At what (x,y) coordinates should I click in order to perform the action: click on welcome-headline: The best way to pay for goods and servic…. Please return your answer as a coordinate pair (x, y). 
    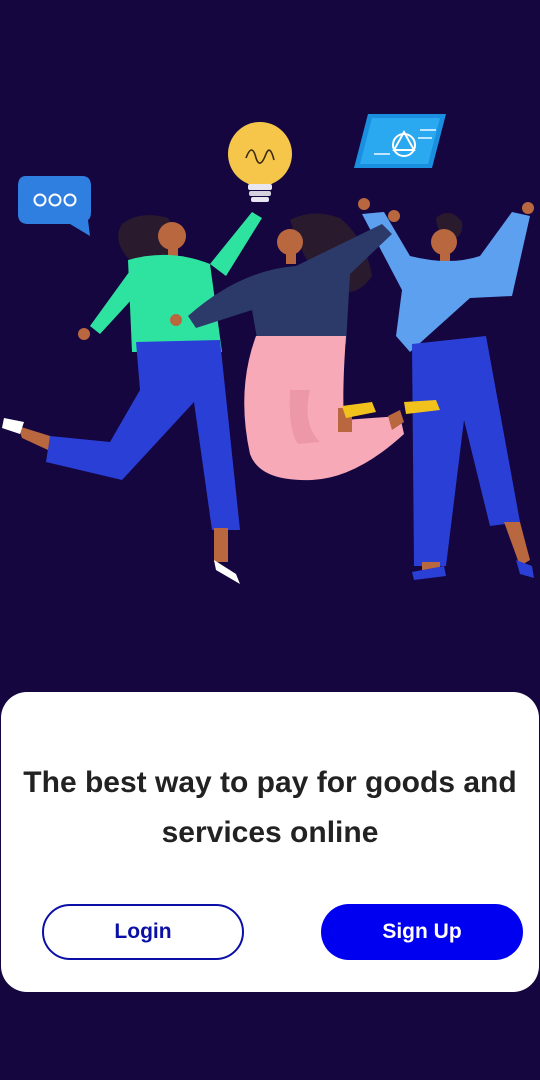
    Looking at the image, I should click on (270, 807).